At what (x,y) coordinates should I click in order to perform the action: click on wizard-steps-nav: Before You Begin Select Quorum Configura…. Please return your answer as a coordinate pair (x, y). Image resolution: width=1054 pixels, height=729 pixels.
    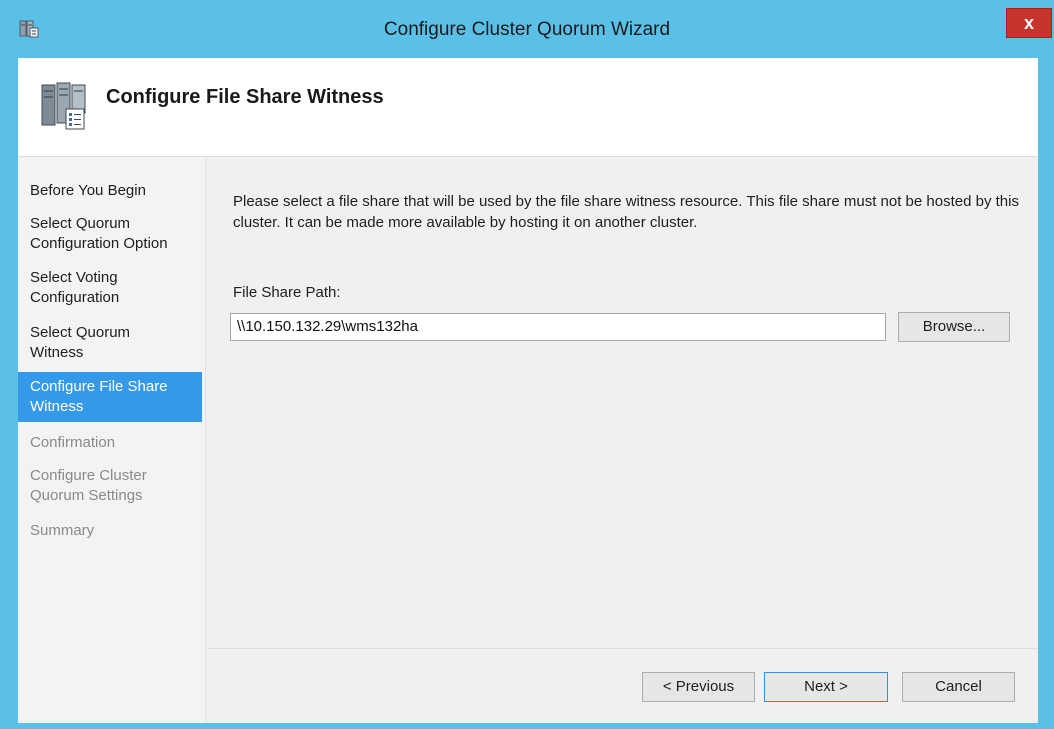
    Looking at the image, I should click on (112, 440).